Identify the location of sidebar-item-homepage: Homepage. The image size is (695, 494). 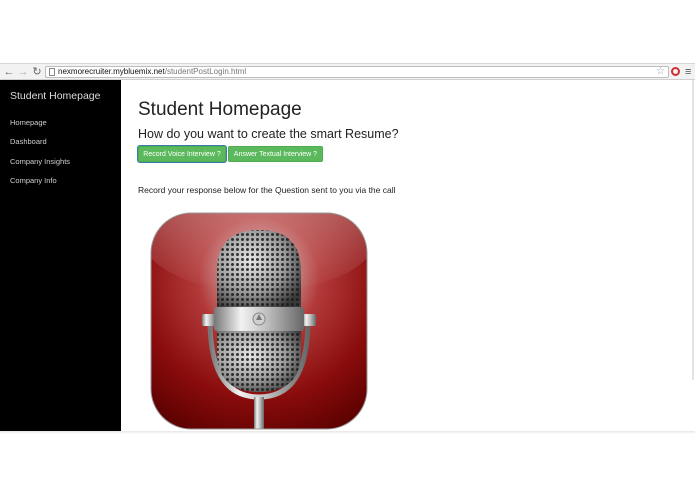
(28, 122).